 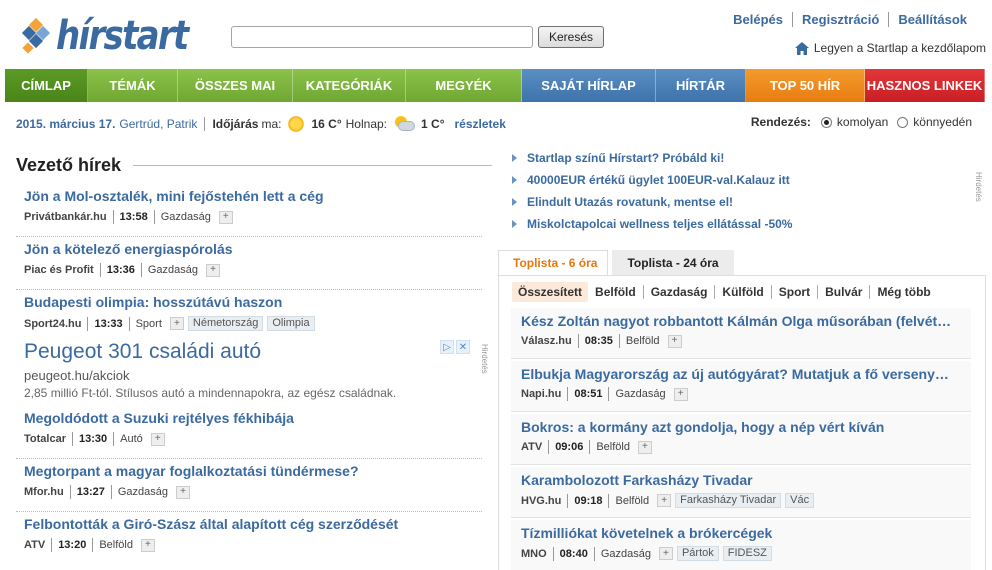 What do you see at coordinates (145, 323) in the screenshot?
I see `news-category: Sport` at bounding box center [145, 323].